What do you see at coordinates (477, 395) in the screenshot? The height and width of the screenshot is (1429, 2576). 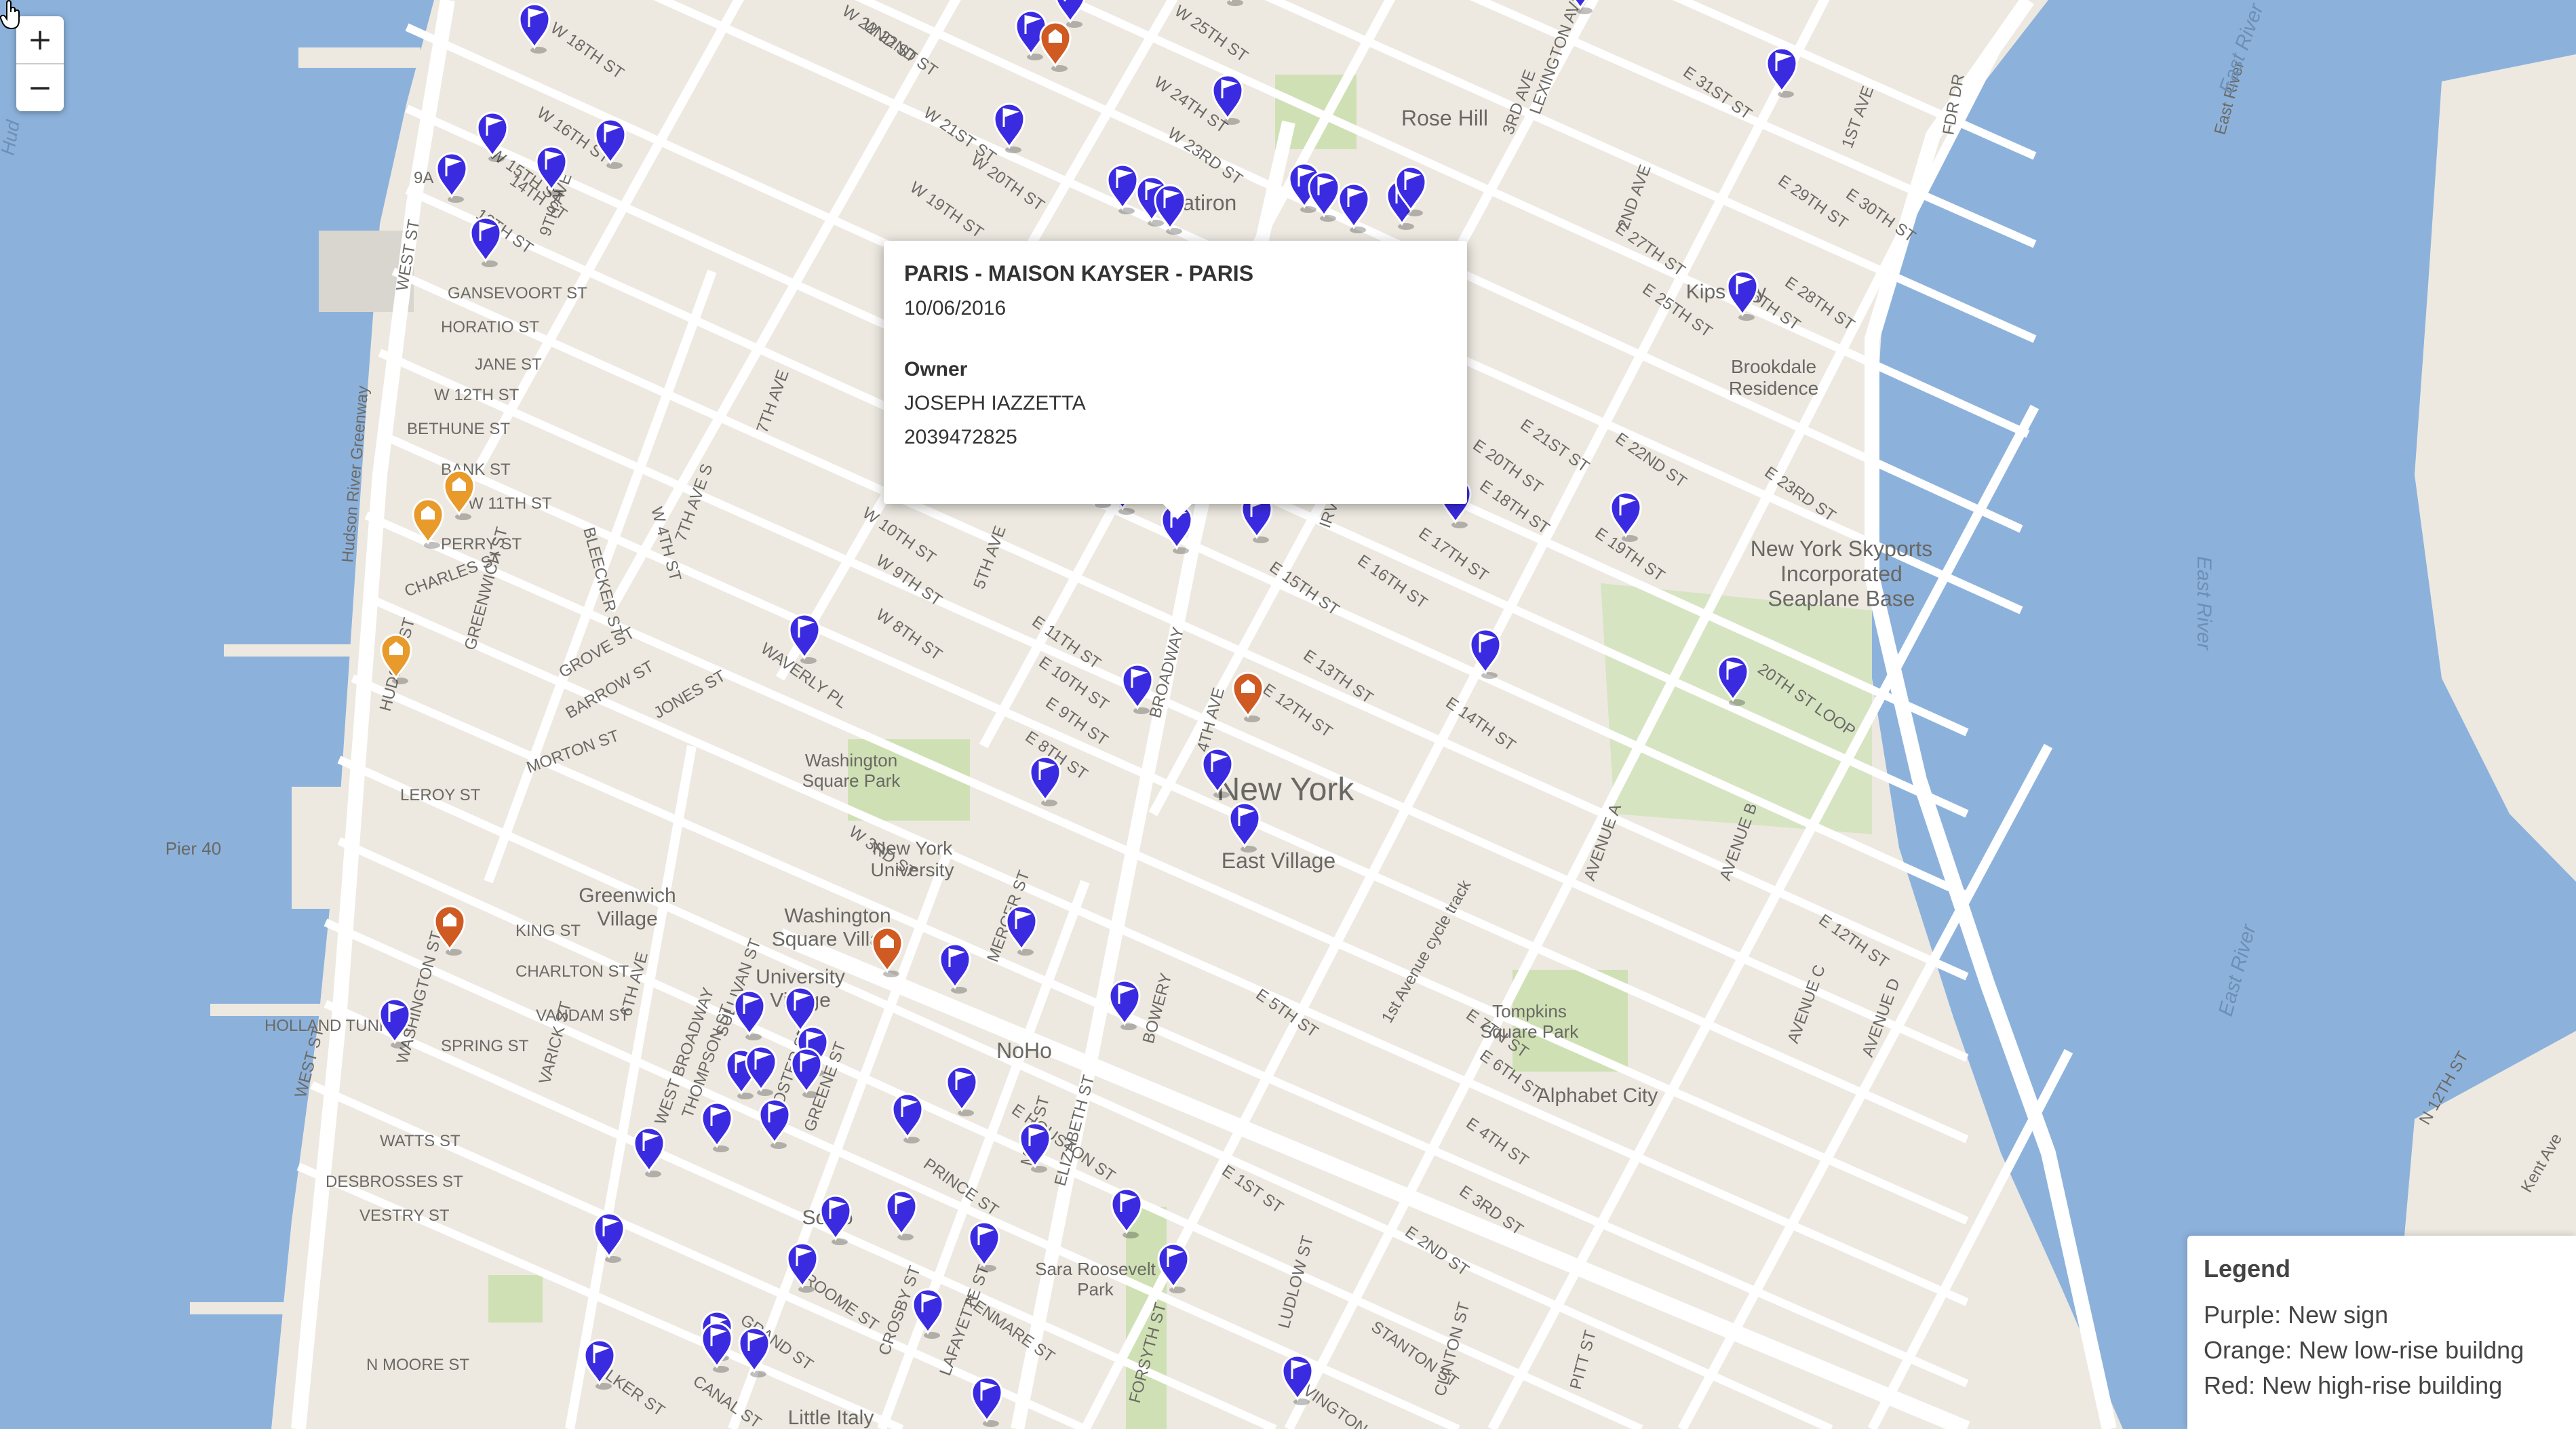 I see `street-label: W 12TH ST` at bounding box center [477, 395].